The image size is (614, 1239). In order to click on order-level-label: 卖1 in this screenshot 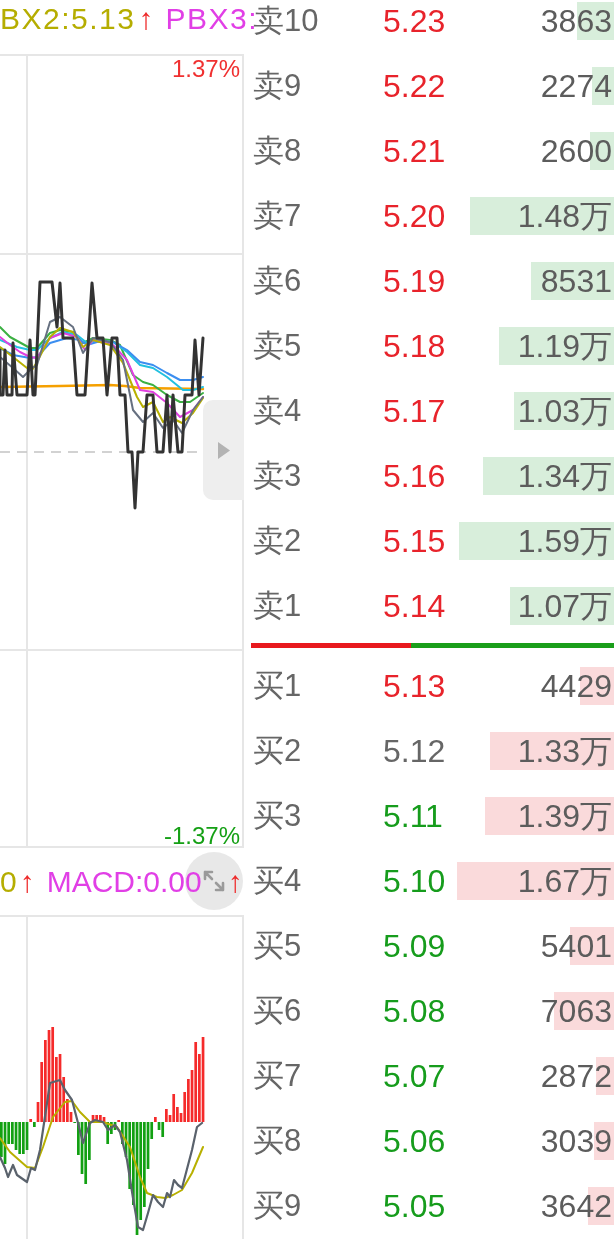, I will do `click(278, 605)`.